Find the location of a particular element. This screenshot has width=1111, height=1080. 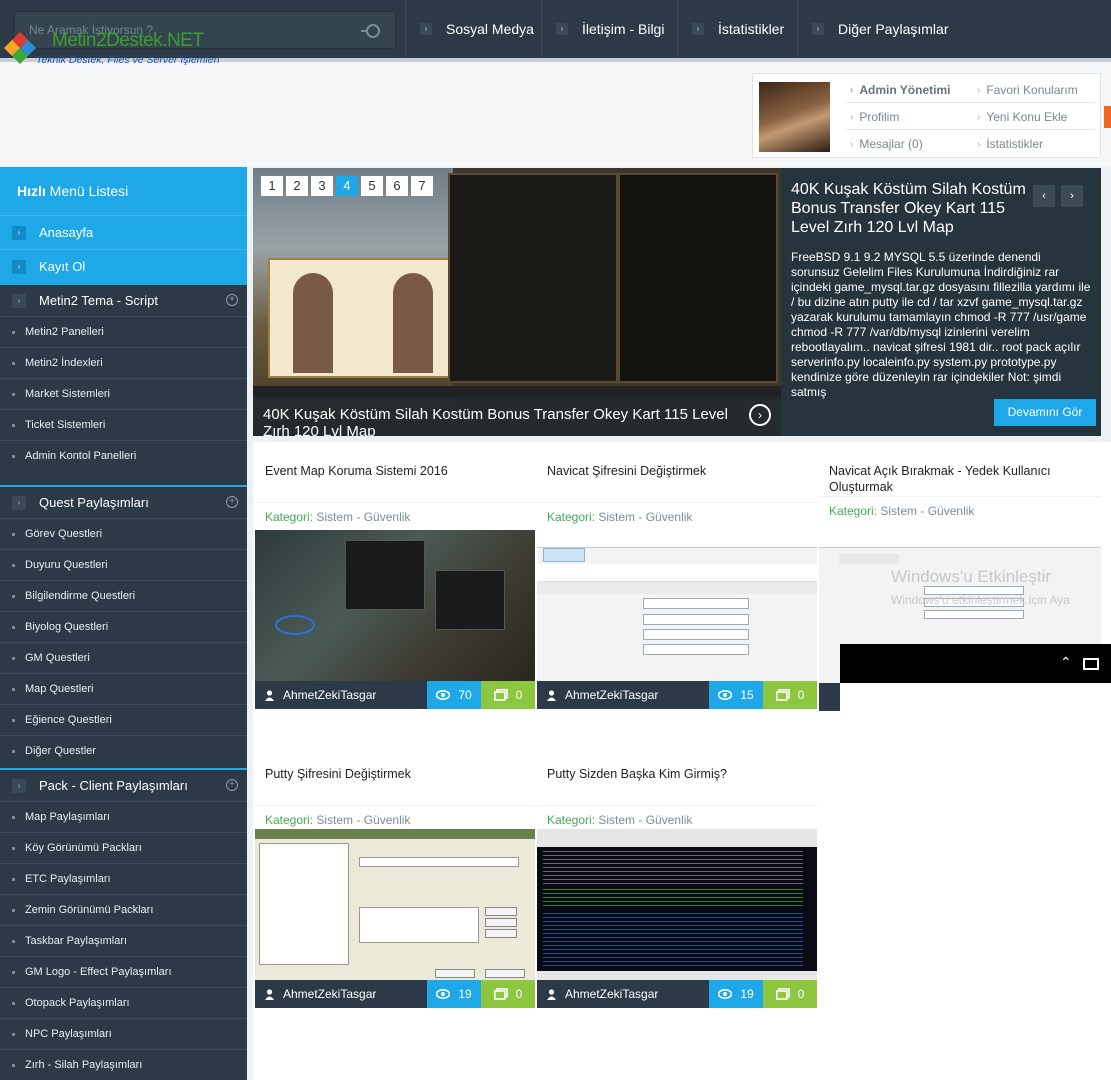

sidebar-item-kayit-ol: › Kayıt Ol is located at coordinates (123, 266).